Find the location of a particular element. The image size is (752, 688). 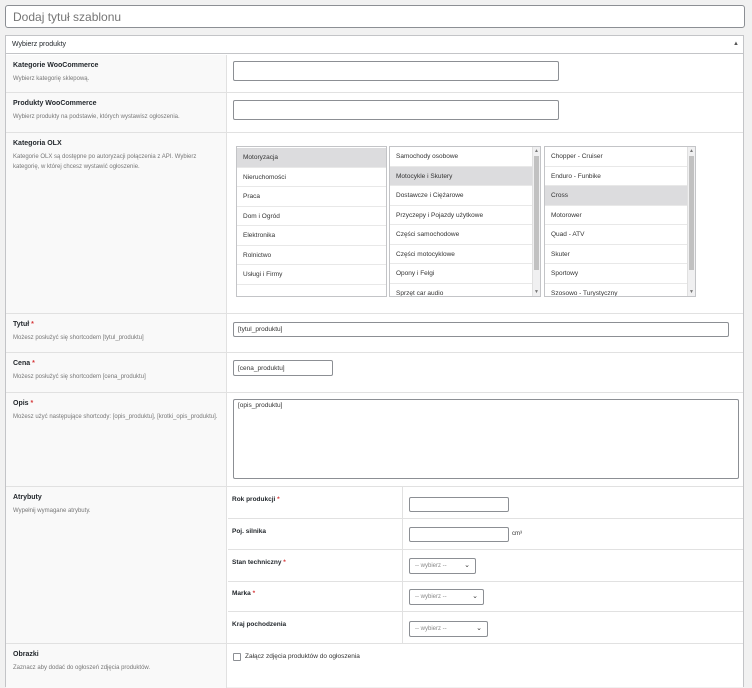

woo-products-input is located at coordinates (396, 110).